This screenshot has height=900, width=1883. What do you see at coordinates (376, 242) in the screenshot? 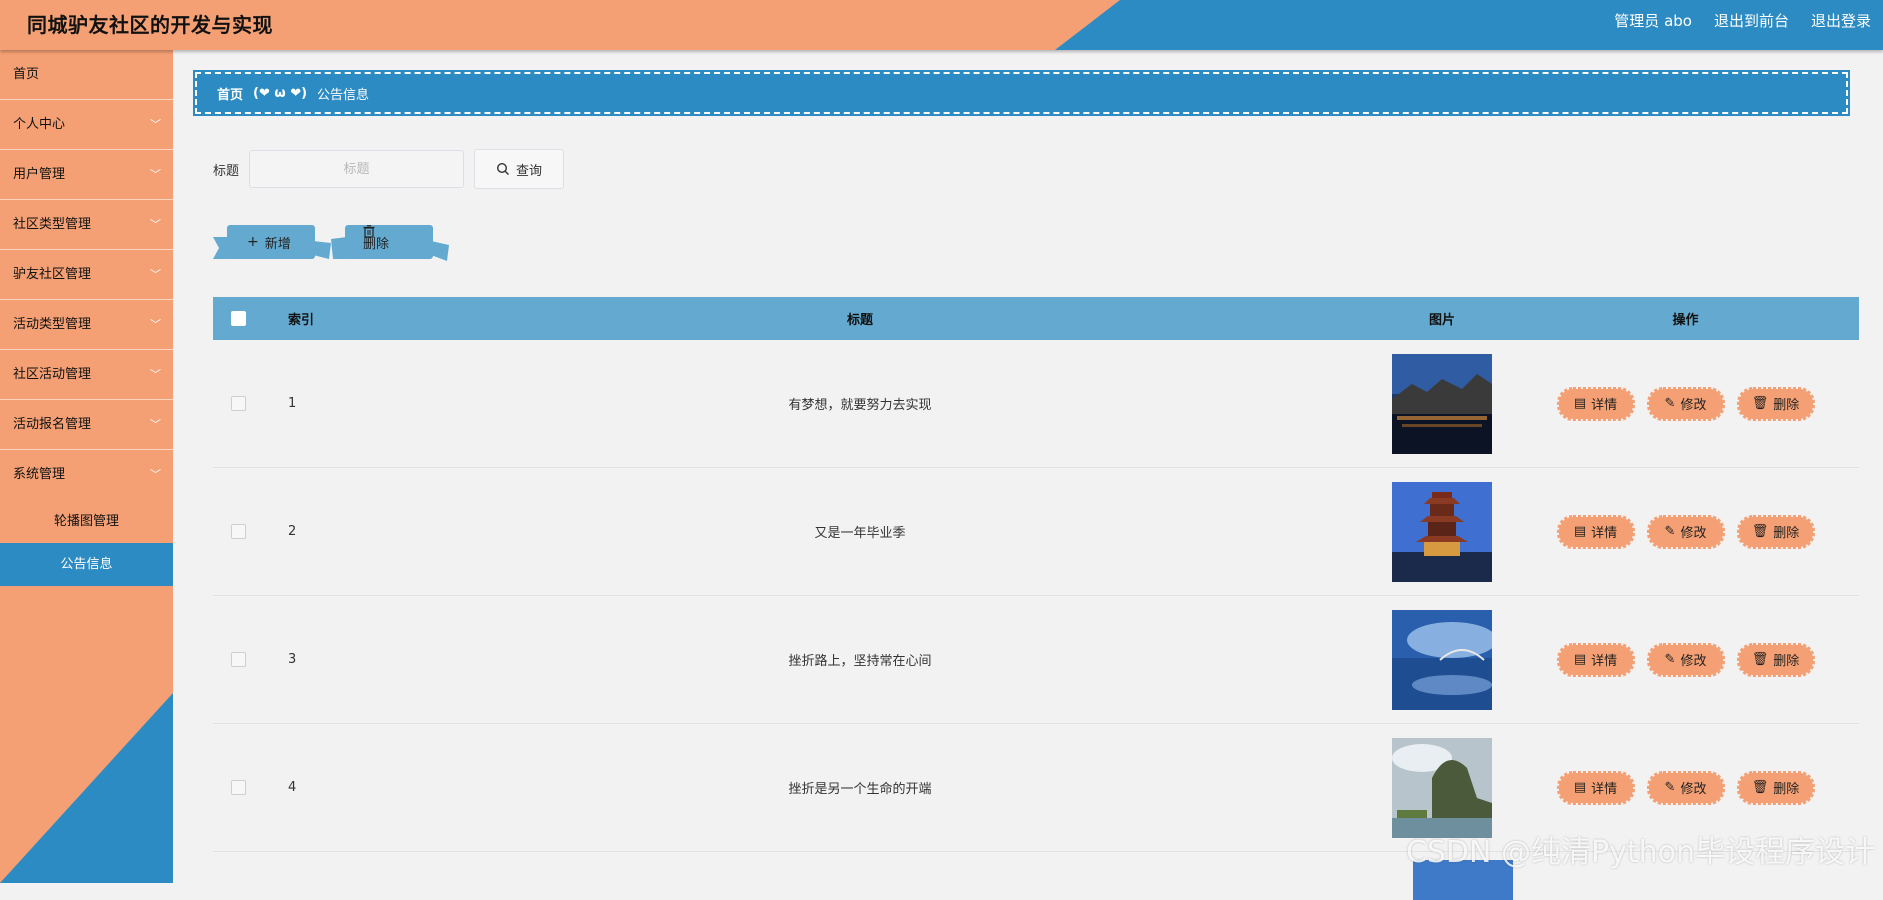
I see `delete-button-content: 删除` at bounding box center [376, 242].